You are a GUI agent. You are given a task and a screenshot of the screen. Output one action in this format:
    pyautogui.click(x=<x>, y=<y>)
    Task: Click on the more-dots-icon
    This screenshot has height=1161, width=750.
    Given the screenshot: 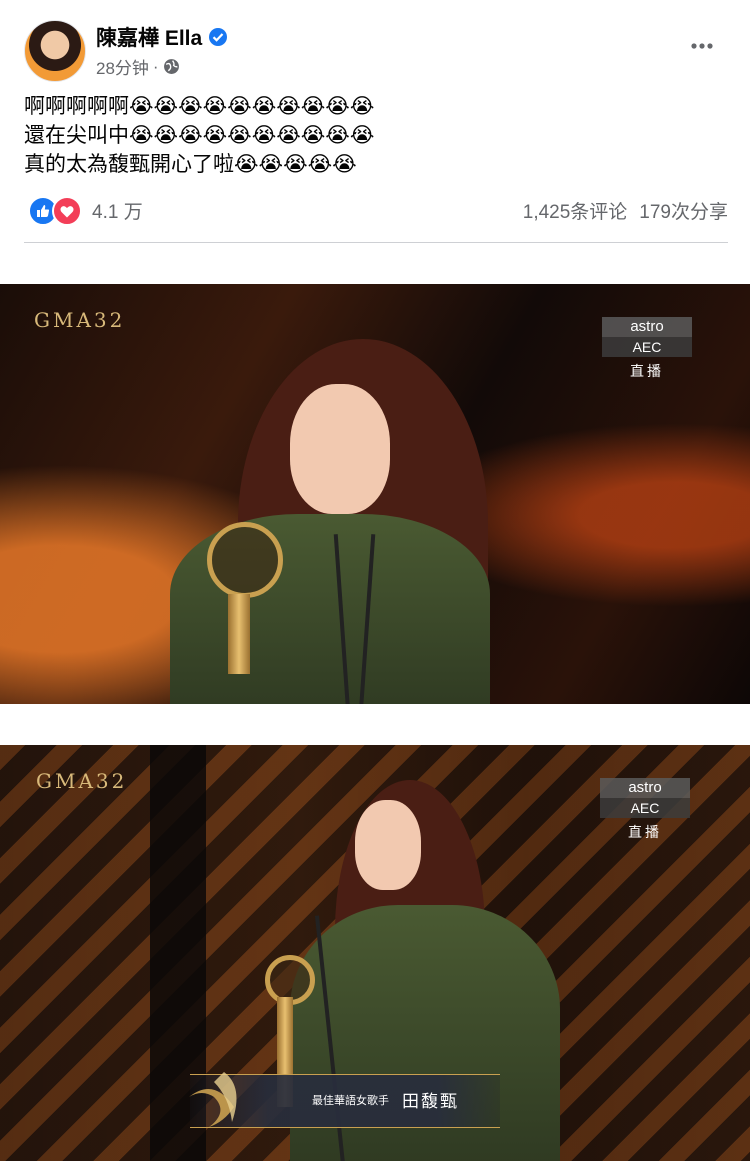 What is the action you would take?
    pyautogui.click(x=702, y=46)
    